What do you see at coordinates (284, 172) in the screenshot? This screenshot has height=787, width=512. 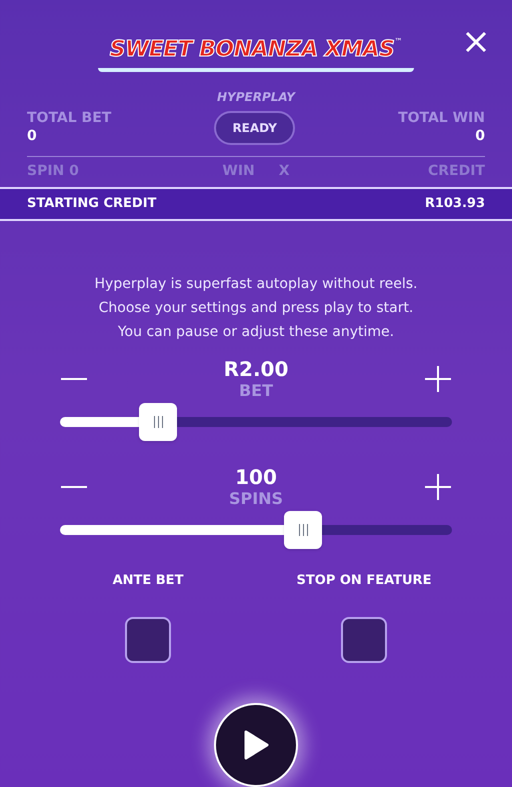 I see `multiplier-label: X` at bounding box center [284, 172].